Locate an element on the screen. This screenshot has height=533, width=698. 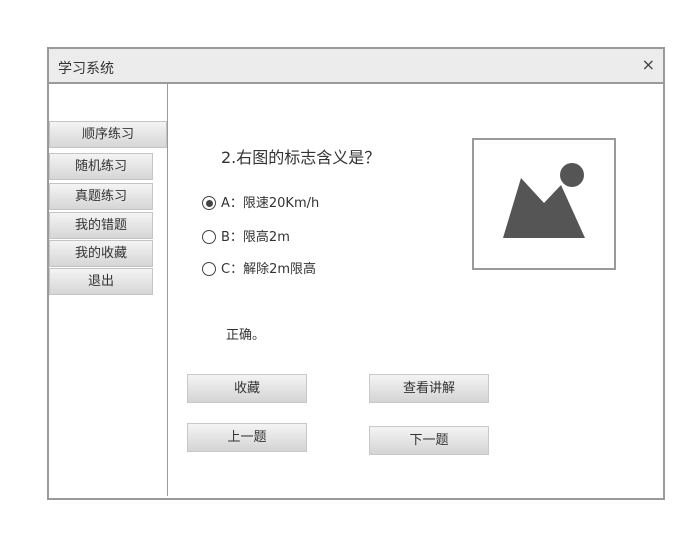
option-a: A：限速20Km/h is located at coordinates (260, 205).